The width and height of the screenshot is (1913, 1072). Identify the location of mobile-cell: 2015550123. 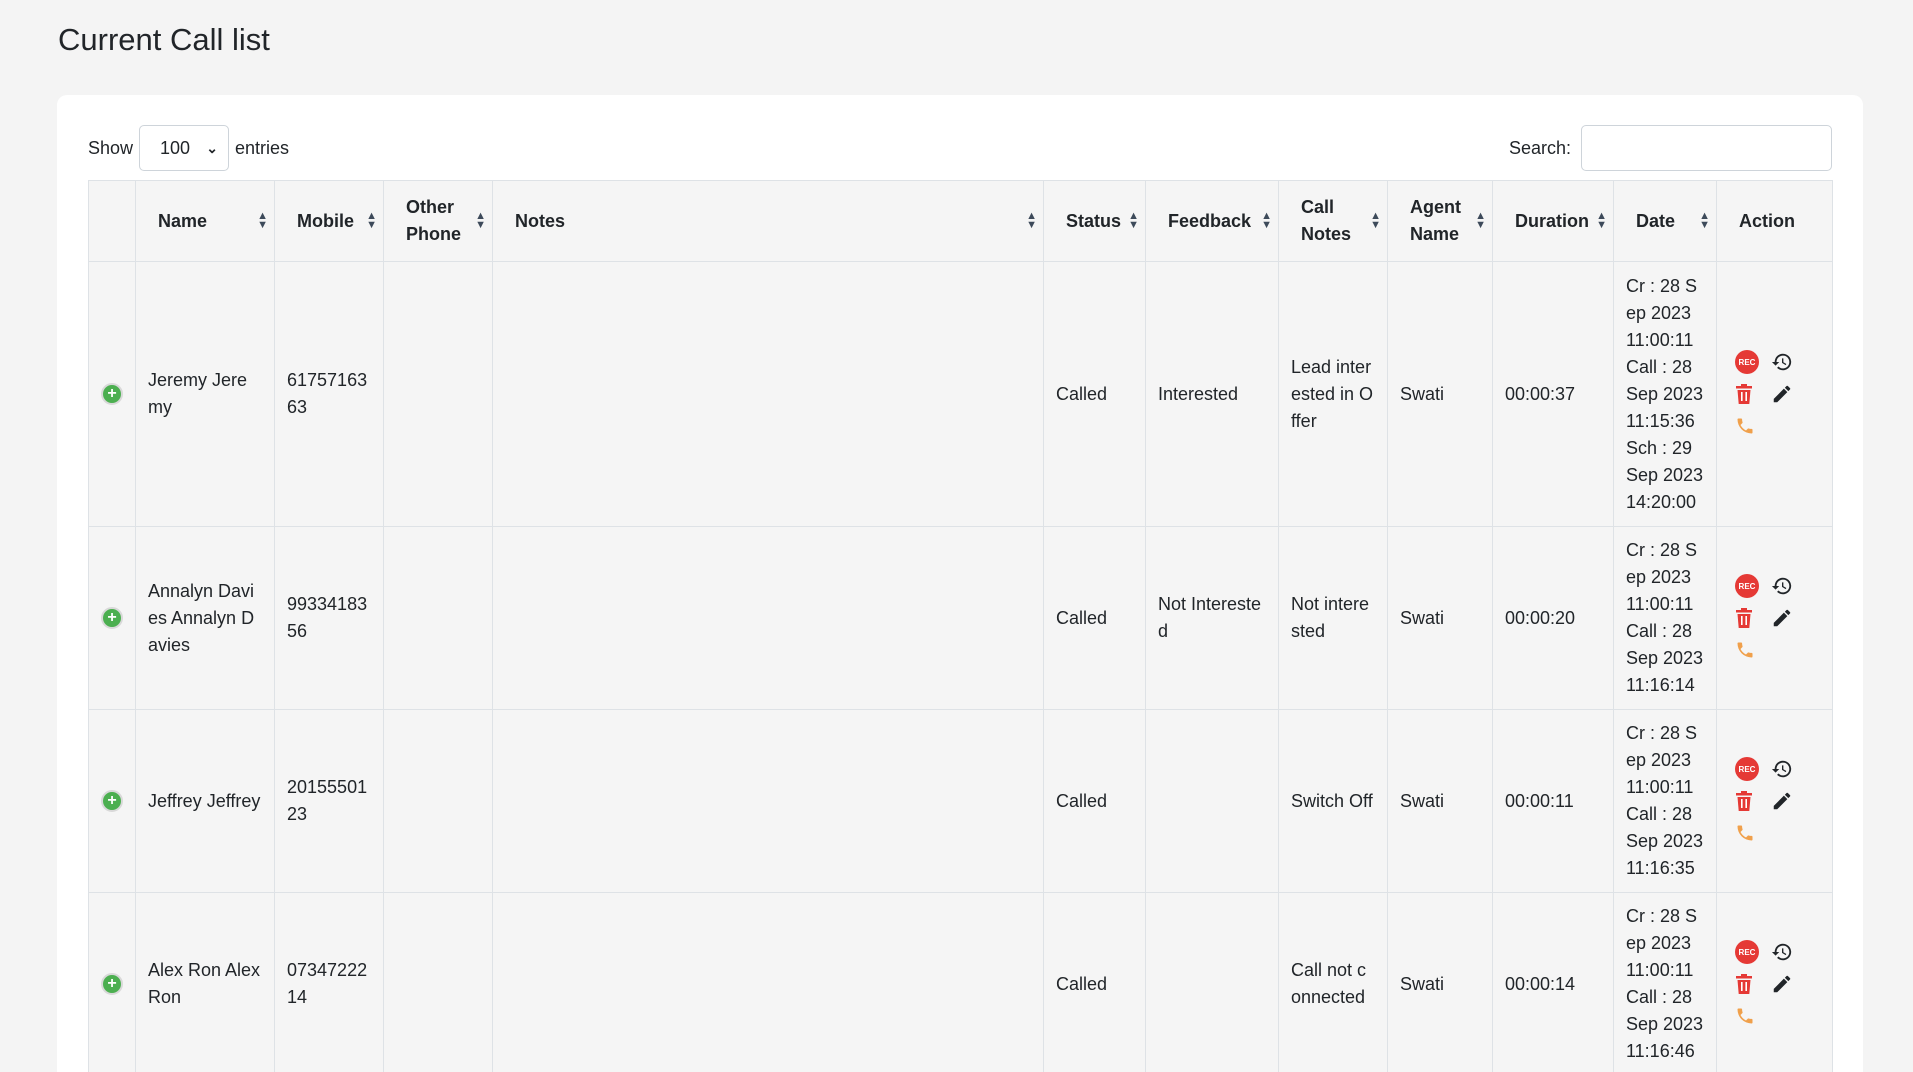
(329, 801).